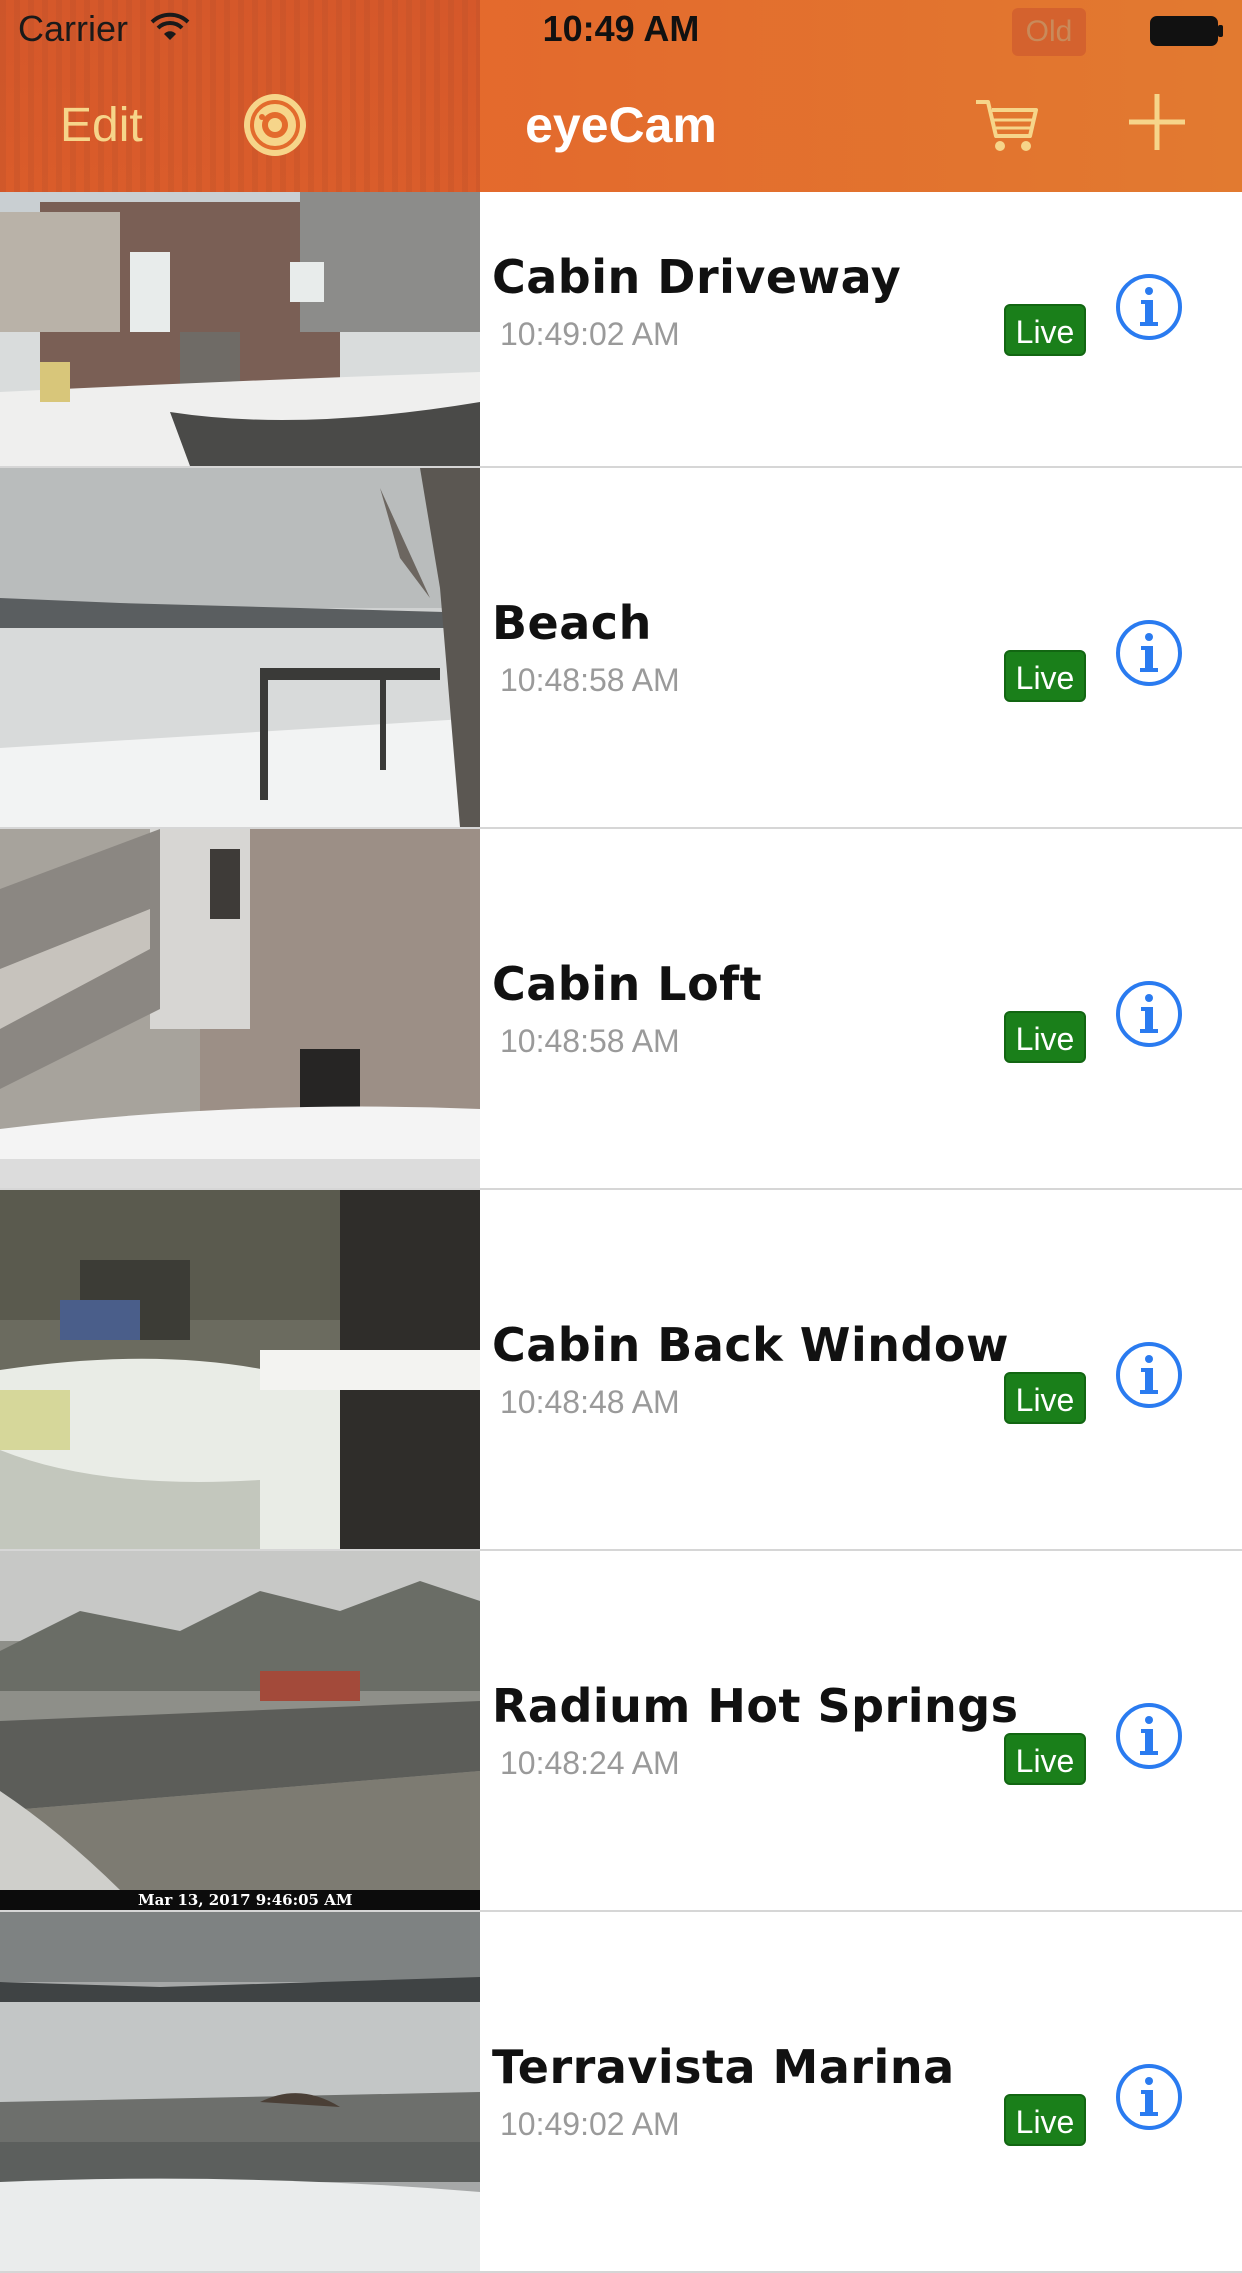 This screenshot has height=2273, width=1242. What do you see at coordinates (751, 1345) in the screenshot?
I see `camera-name: Cabin Back Window` at bounding box center [751, 1345].